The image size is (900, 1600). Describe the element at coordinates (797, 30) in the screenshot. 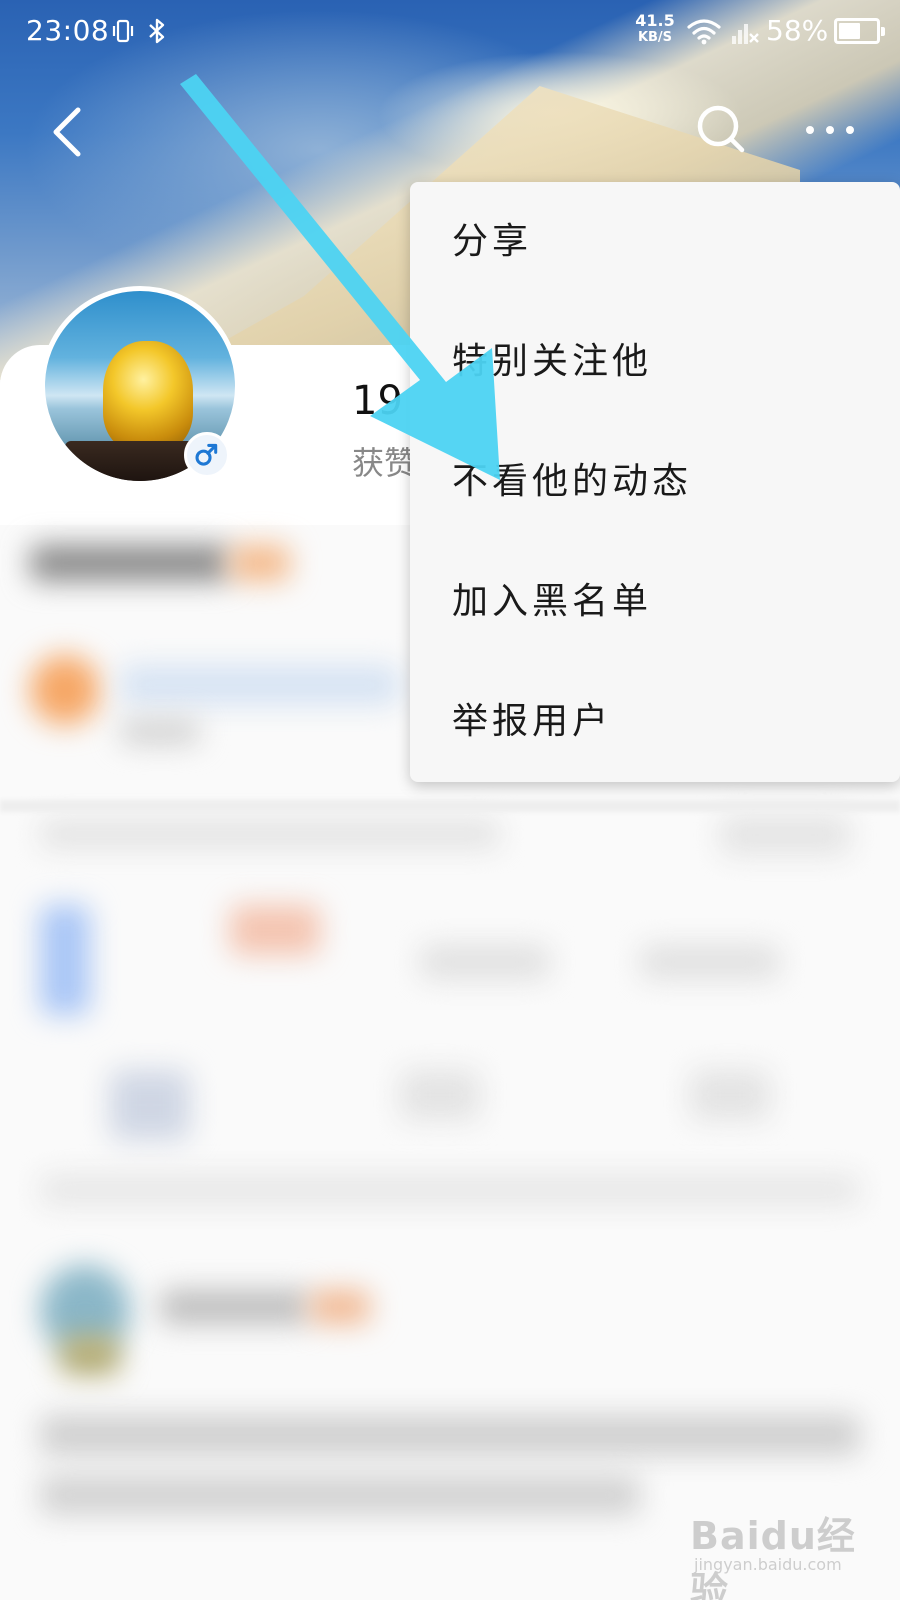

I see `battery-percent: 58%` at that location.